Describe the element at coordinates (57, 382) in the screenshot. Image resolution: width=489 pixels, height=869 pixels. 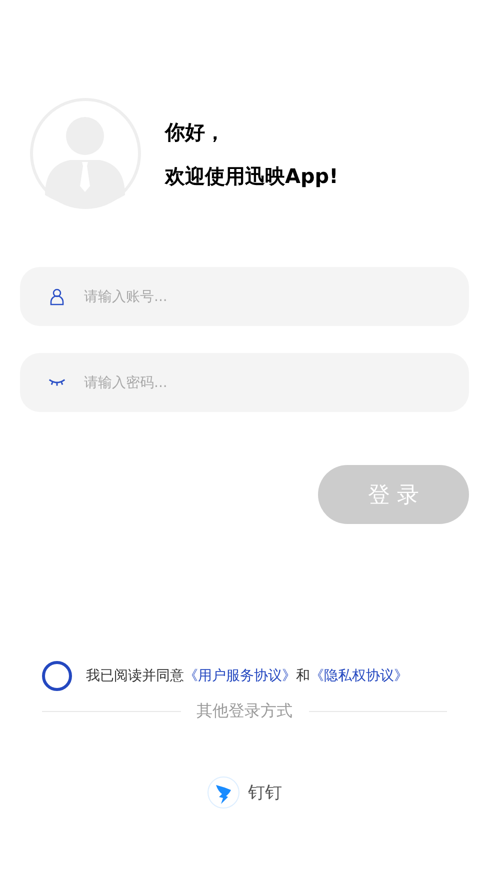
I see `closed-eye-icon` at that location.